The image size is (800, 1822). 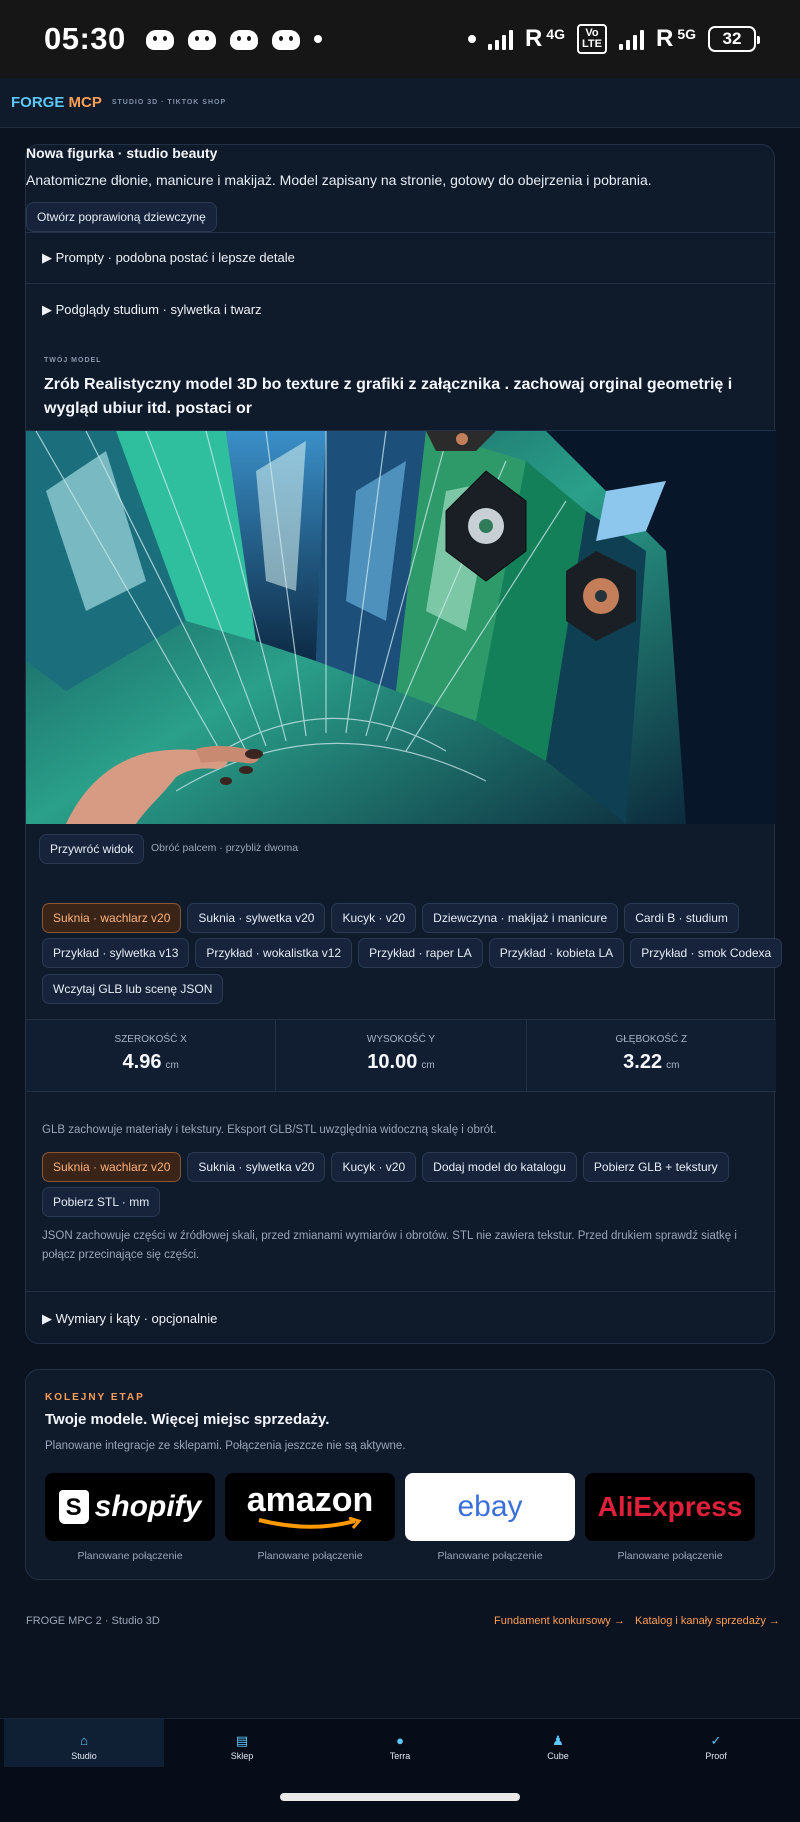 What do you see at coordinates (152, 310) in the screenshot?
I see `previews-summary: ▶ Podglądy studium · sylwetka i twarz` at bounding box center [152, 310].